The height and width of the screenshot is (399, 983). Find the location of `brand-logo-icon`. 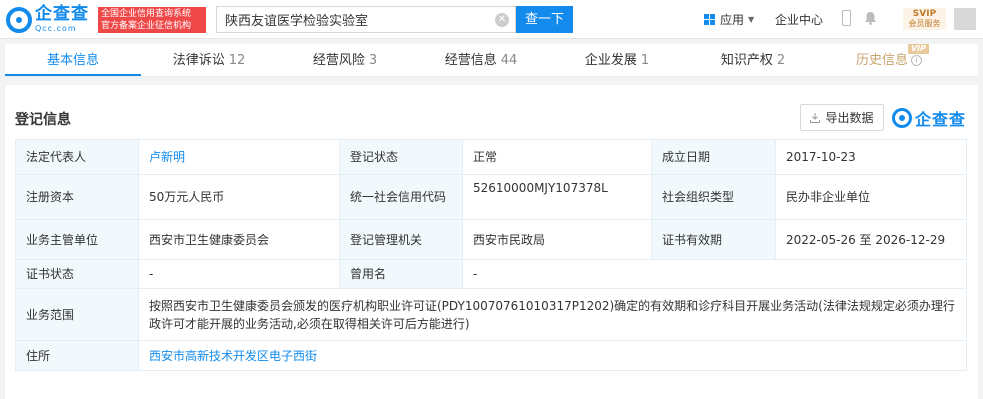

brand-logo-icon is located at coordinates (902, 118).